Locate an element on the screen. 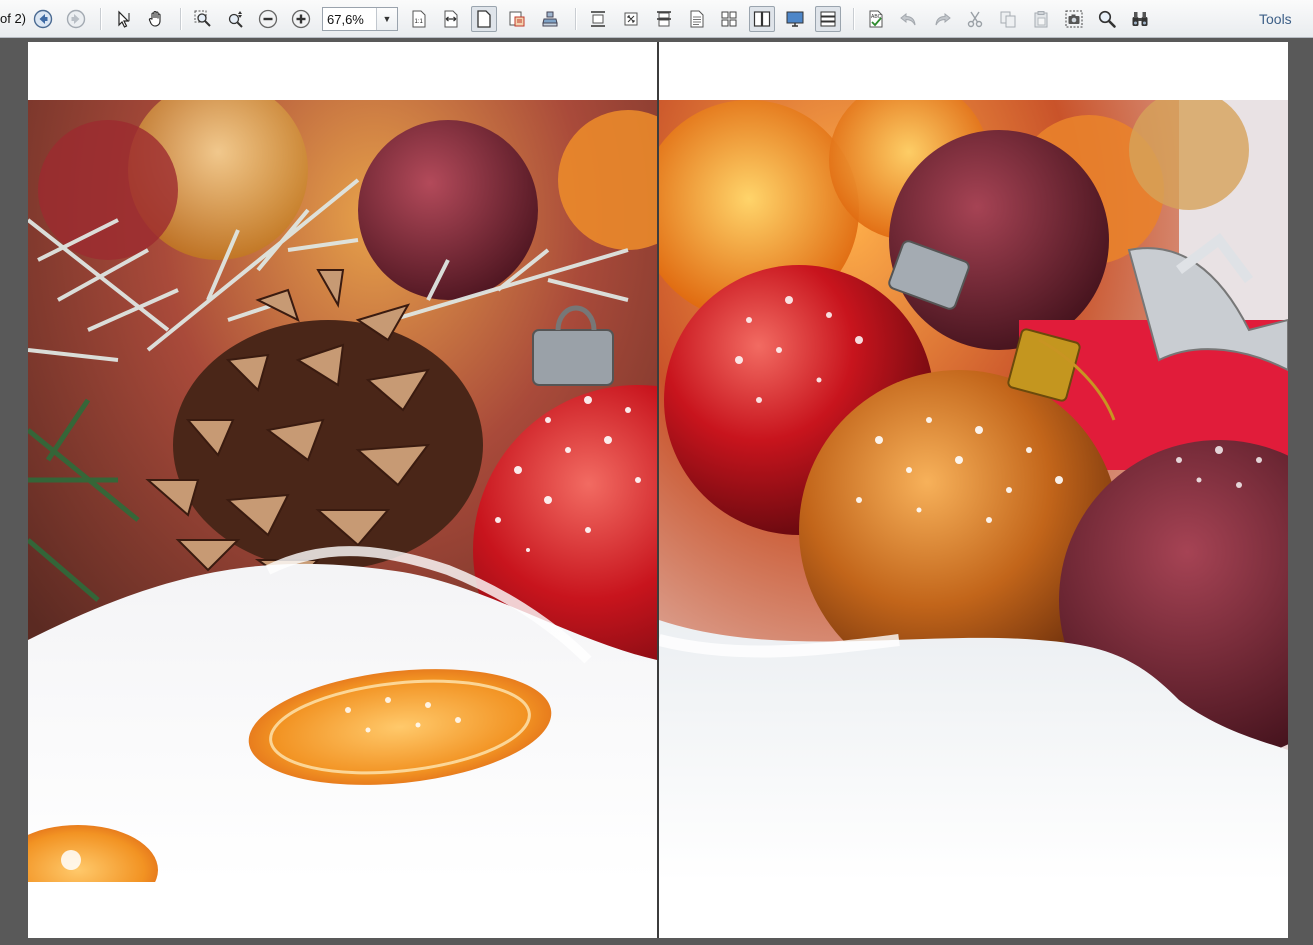 The height and width of the screenshot is (945, 1313). two-page-icon is located at coordinates (762, 19).